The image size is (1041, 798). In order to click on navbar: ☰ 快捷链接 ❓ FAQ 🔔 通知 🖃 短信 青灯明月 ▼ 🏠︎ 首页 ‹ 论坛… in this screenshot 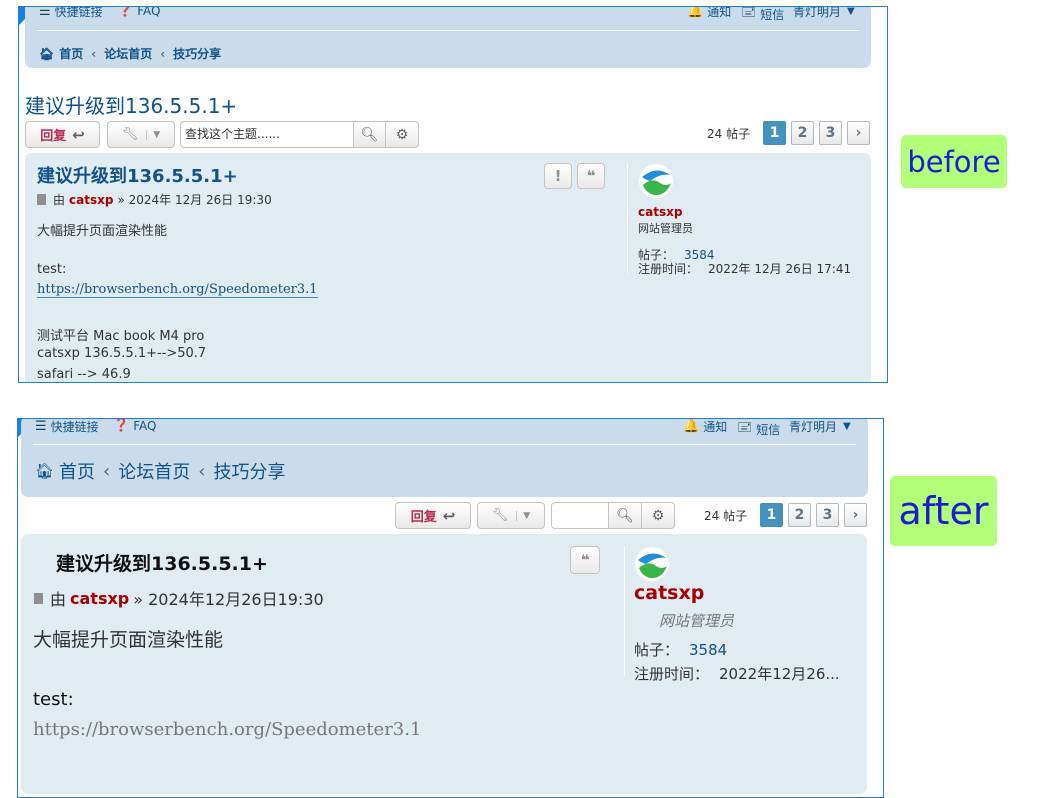, I will do `click(448, 37)`.